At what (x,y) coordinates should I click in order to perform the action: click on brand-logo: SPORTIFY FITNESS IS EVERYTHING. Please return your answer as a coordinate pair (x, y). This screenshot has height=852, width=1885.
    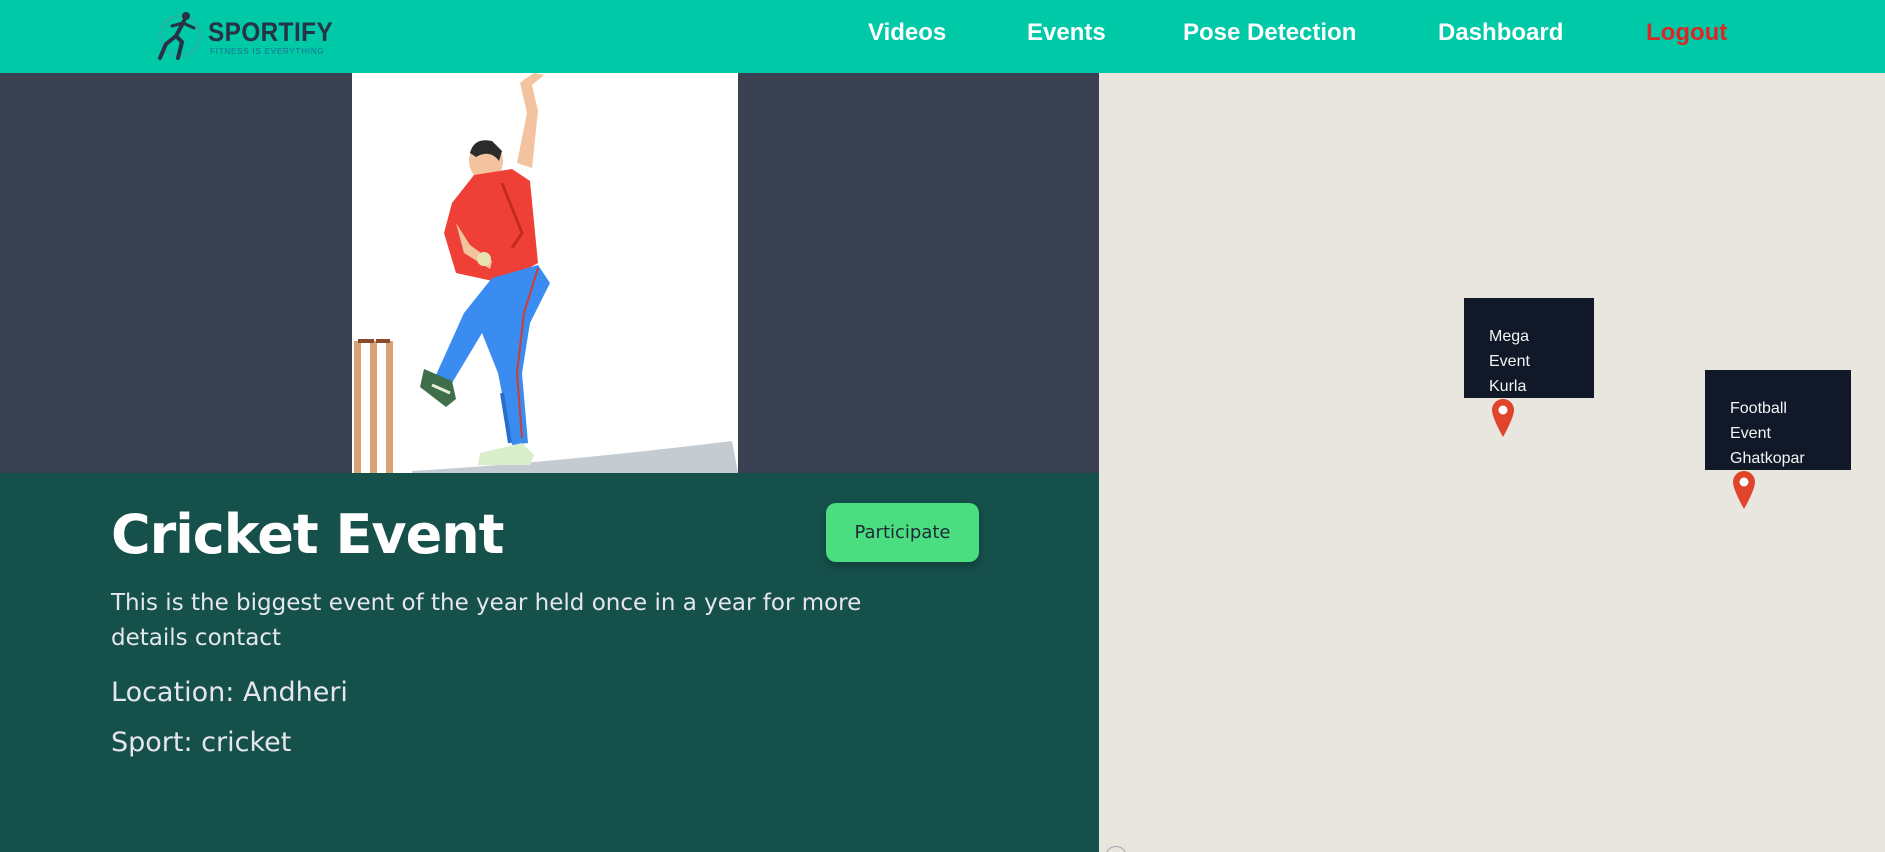
    Looking at the image, I should click on (244, 36).